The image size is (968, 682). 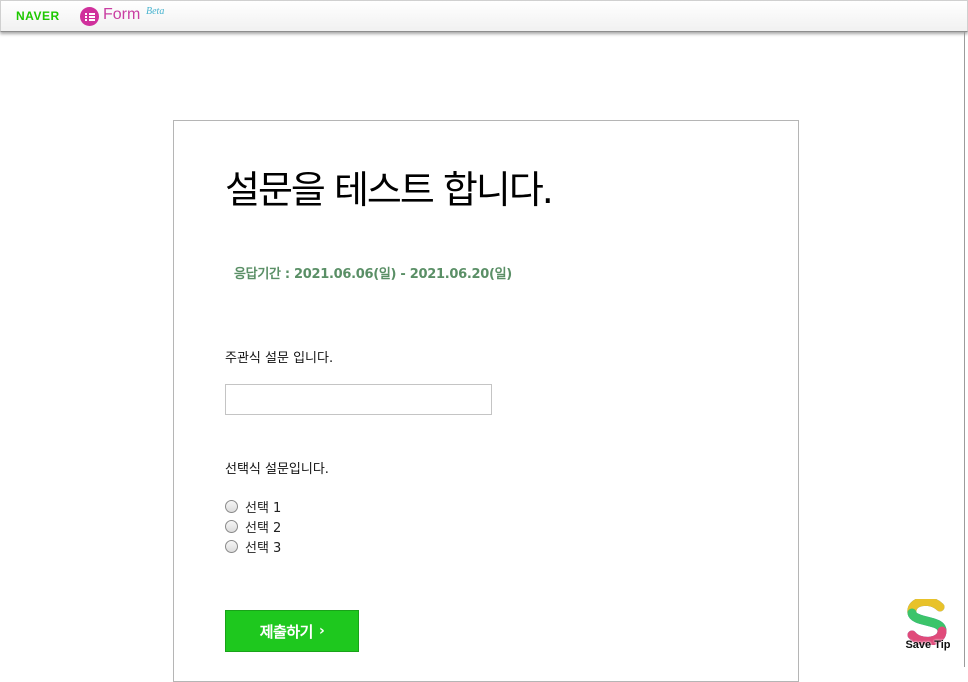 I want to click on radio-option-label: 선택 3, so click(x=263, y=548).